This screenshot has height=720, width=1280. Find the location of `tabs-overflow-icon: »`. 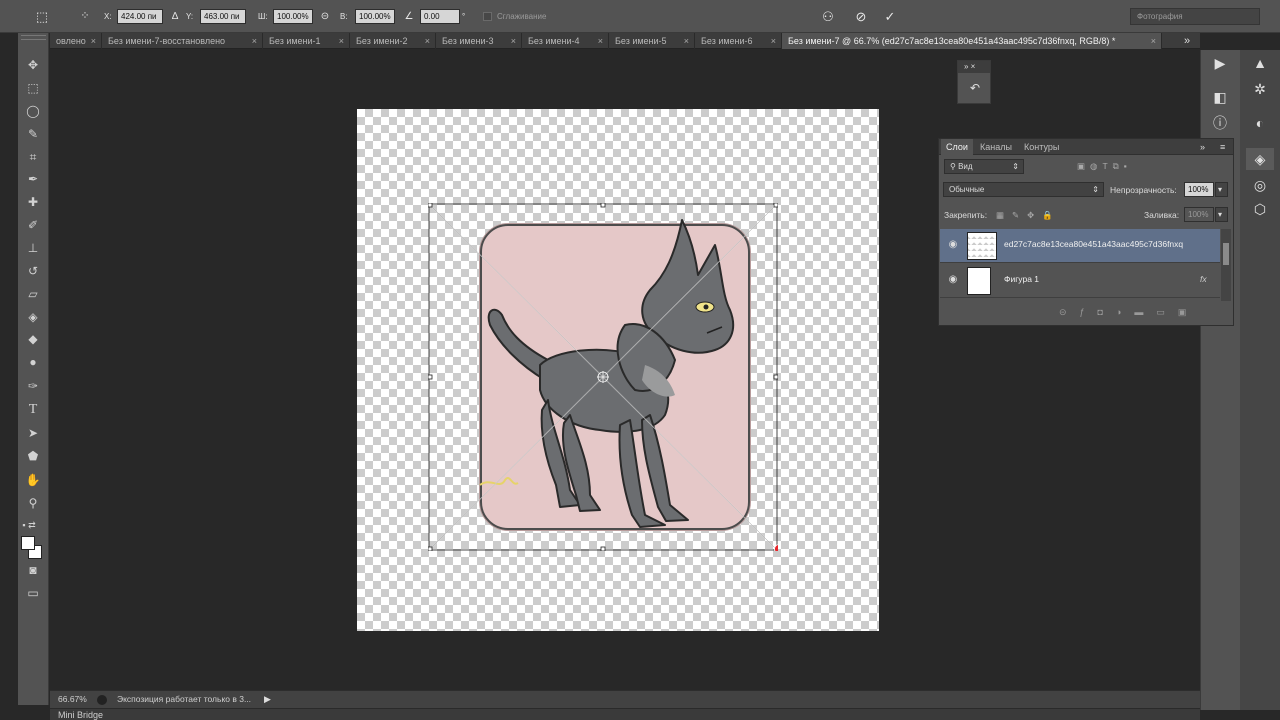

tabs-overflow-icon: » is located at coordinates (1188, 41).